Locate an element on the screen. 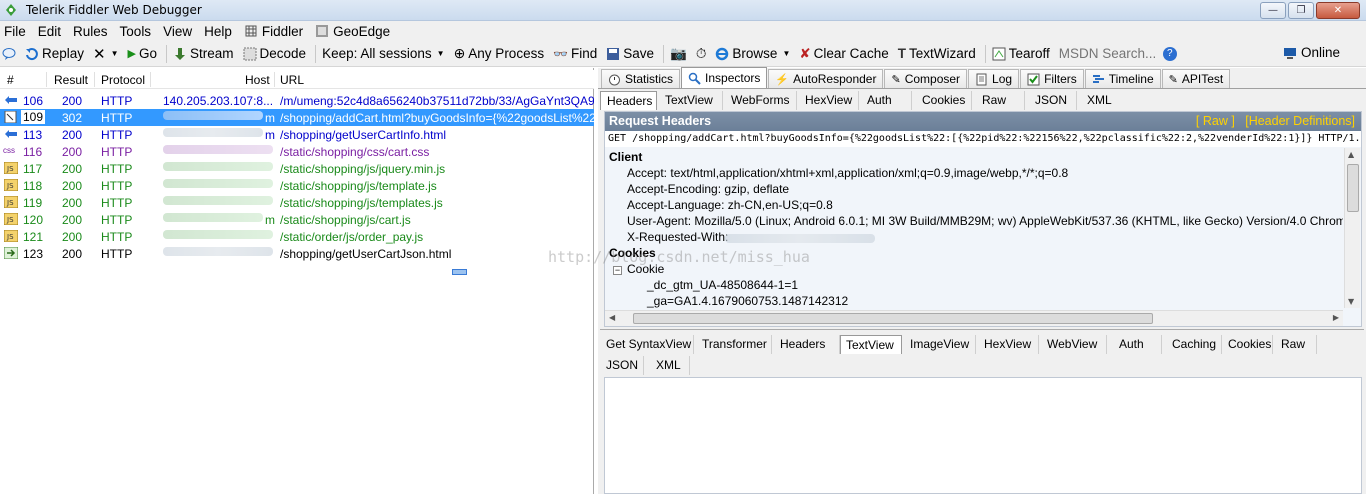  save-button: Save is located at coordinates (630, 53).